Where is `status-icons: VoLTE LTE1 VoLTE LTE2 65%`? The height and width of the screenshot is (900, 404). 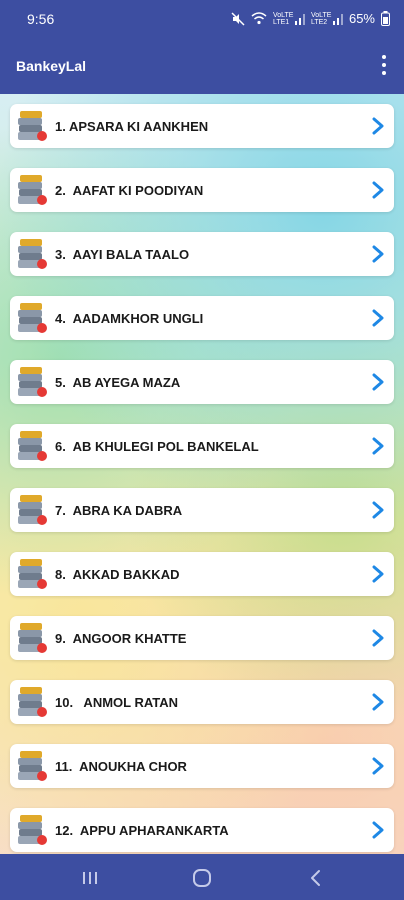 status-icons: VoLTE LTE1 VoLTE LTE2 65% is located at coordinates (310, 18).